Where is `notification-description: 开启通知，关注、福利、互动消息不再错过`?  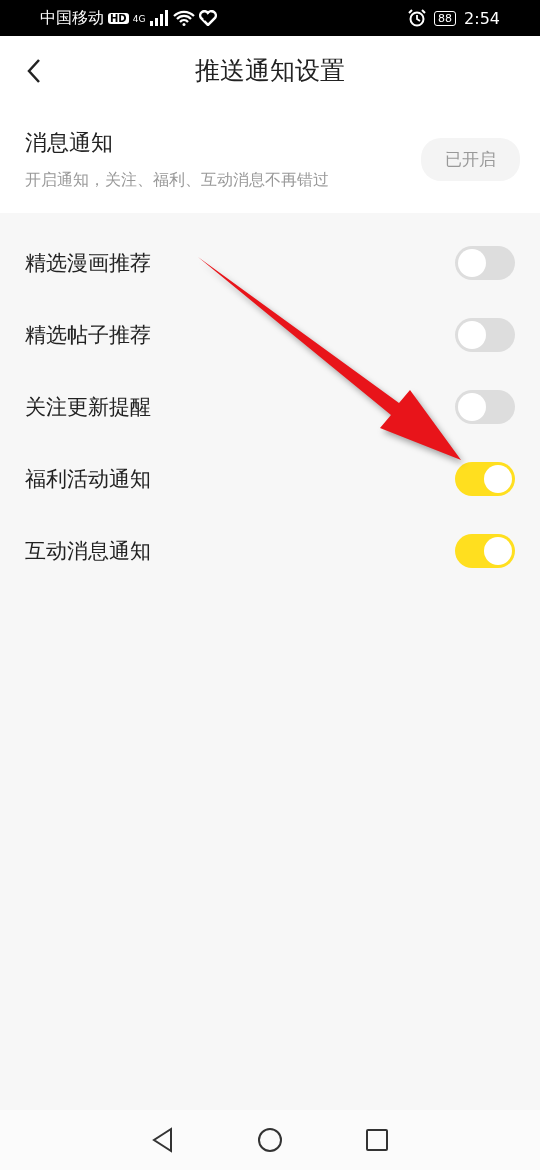
notification-description: 开启通知，关注、福利、互动消息不再错过 is located at coordinates (177, 180).